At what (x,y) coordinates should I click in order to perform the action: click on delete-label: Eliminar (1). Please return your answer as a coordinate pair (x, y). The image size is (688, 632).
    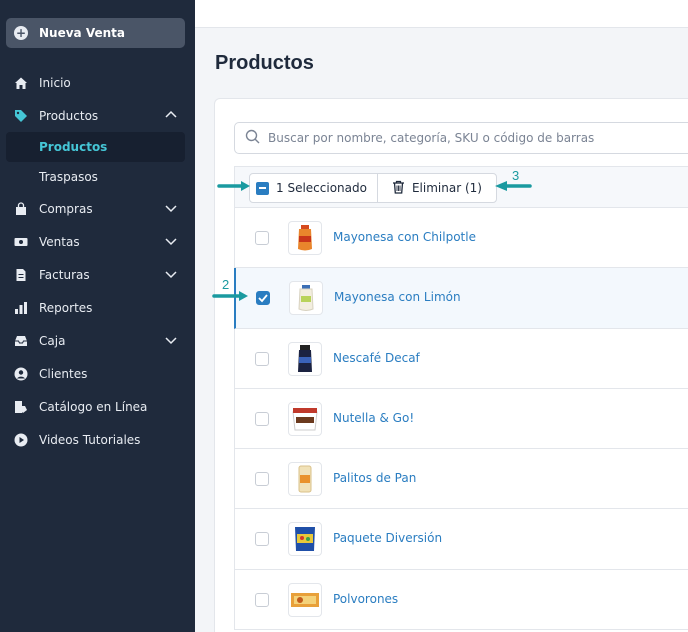
    Looking at the image, I should click on (446, 188).